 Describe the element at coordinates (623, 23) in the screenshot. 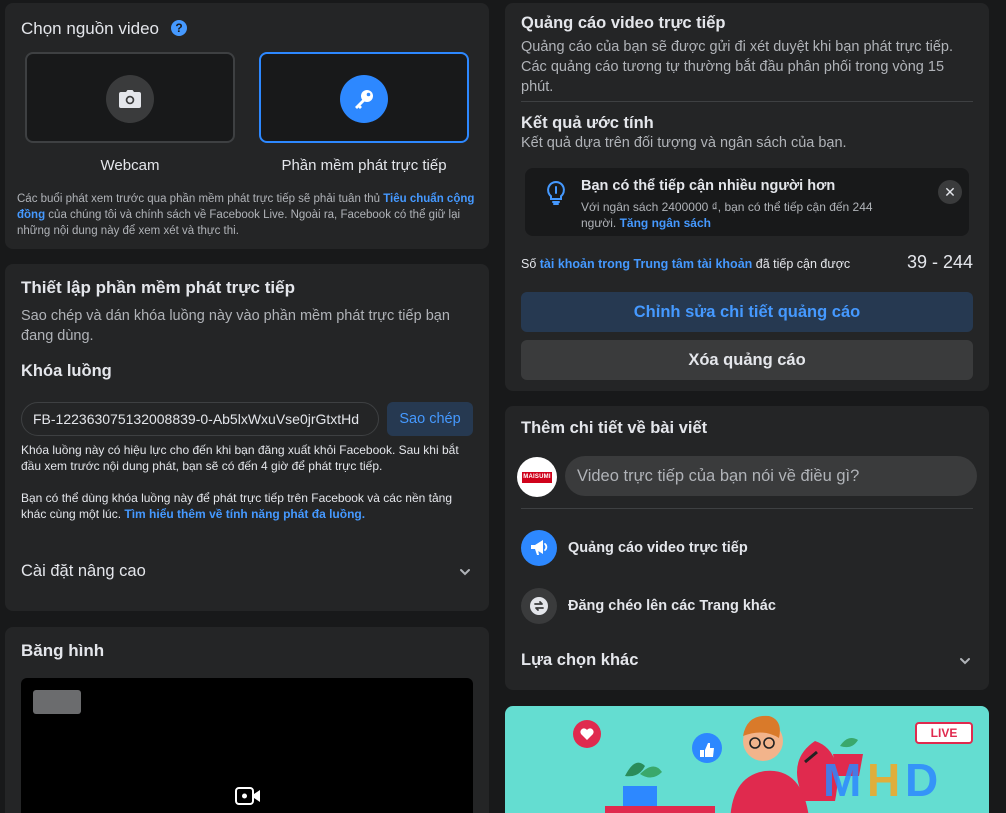

I see `ad-title: Quảng cáo video trực tiếp` at that location.